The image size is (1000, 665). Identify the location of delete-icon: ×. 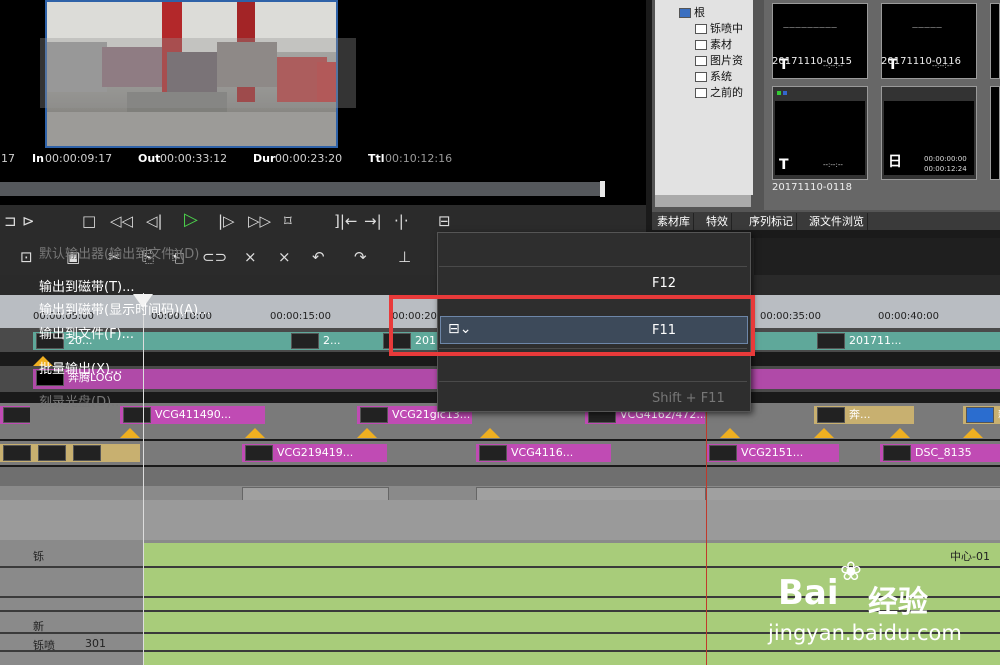
(250, 257).